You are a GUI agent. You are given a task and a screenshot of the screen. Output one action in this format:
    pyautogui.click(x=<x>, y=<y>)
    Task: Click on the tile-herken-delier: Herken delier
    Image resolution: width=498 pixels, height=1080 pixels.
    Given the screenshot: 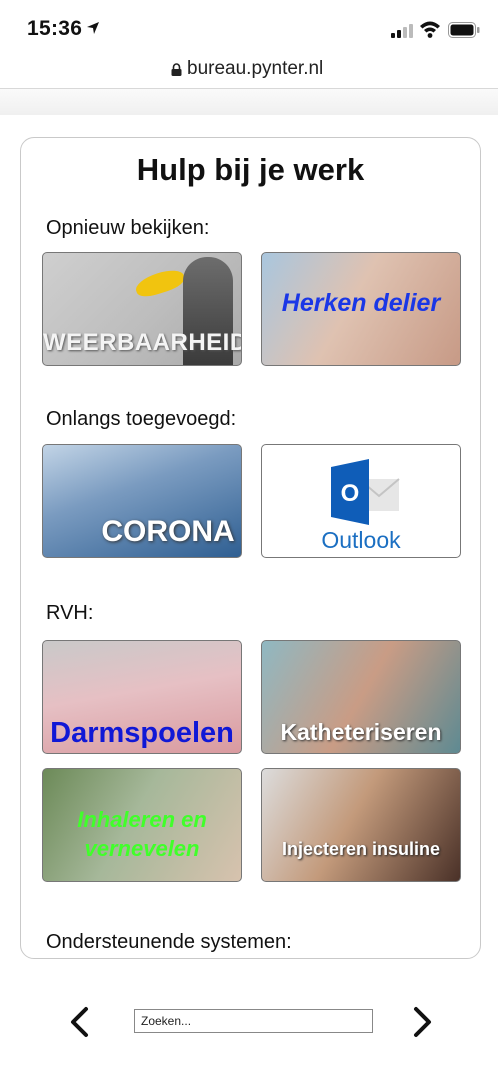 What is the action you would take?
    pyautogui.click(x=361, y=309)
    